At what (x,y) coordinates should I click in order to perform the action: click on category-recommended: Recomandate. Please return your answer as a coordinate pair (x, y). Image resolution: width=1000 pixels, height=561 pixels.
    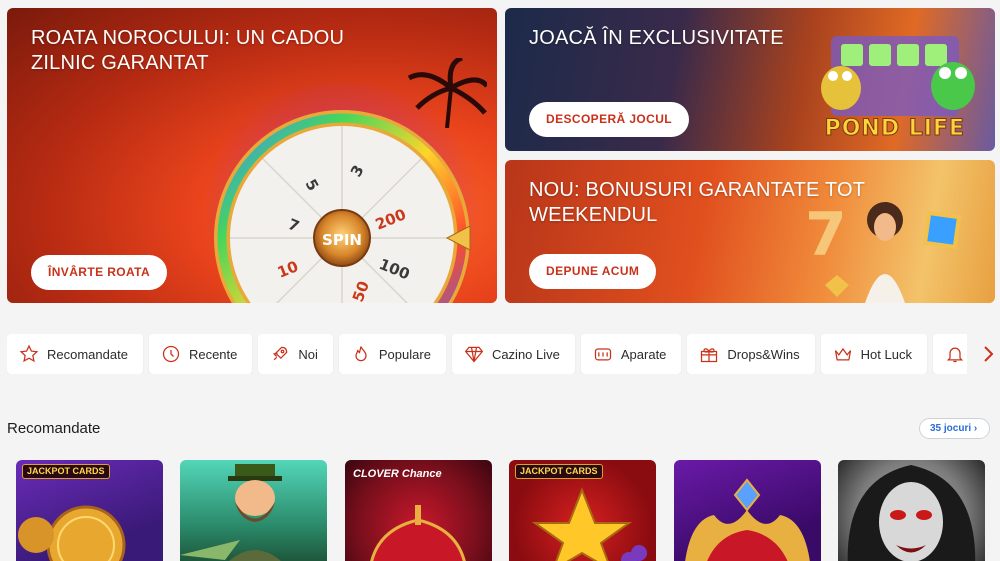
    Looking at the image, I should click on (75, 354).